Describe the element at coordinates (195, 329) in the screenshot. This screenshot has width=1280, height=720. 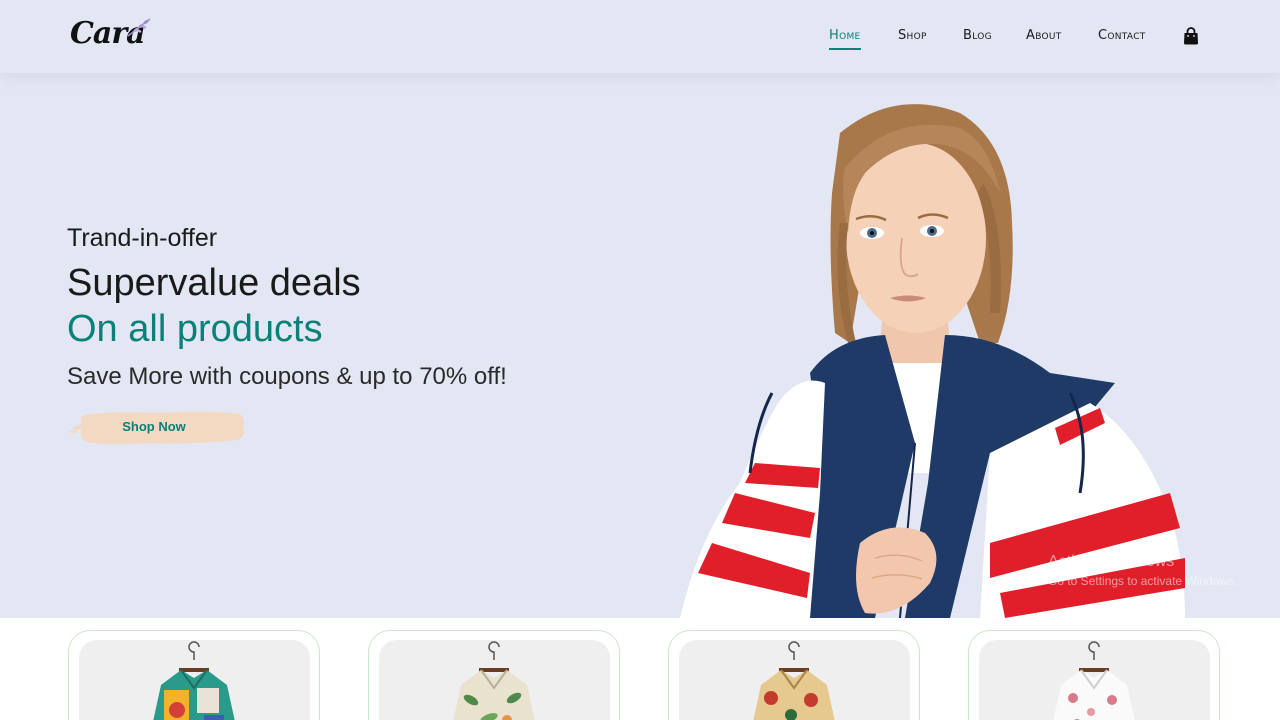
I see `hero-highlight: On all products` at that location.